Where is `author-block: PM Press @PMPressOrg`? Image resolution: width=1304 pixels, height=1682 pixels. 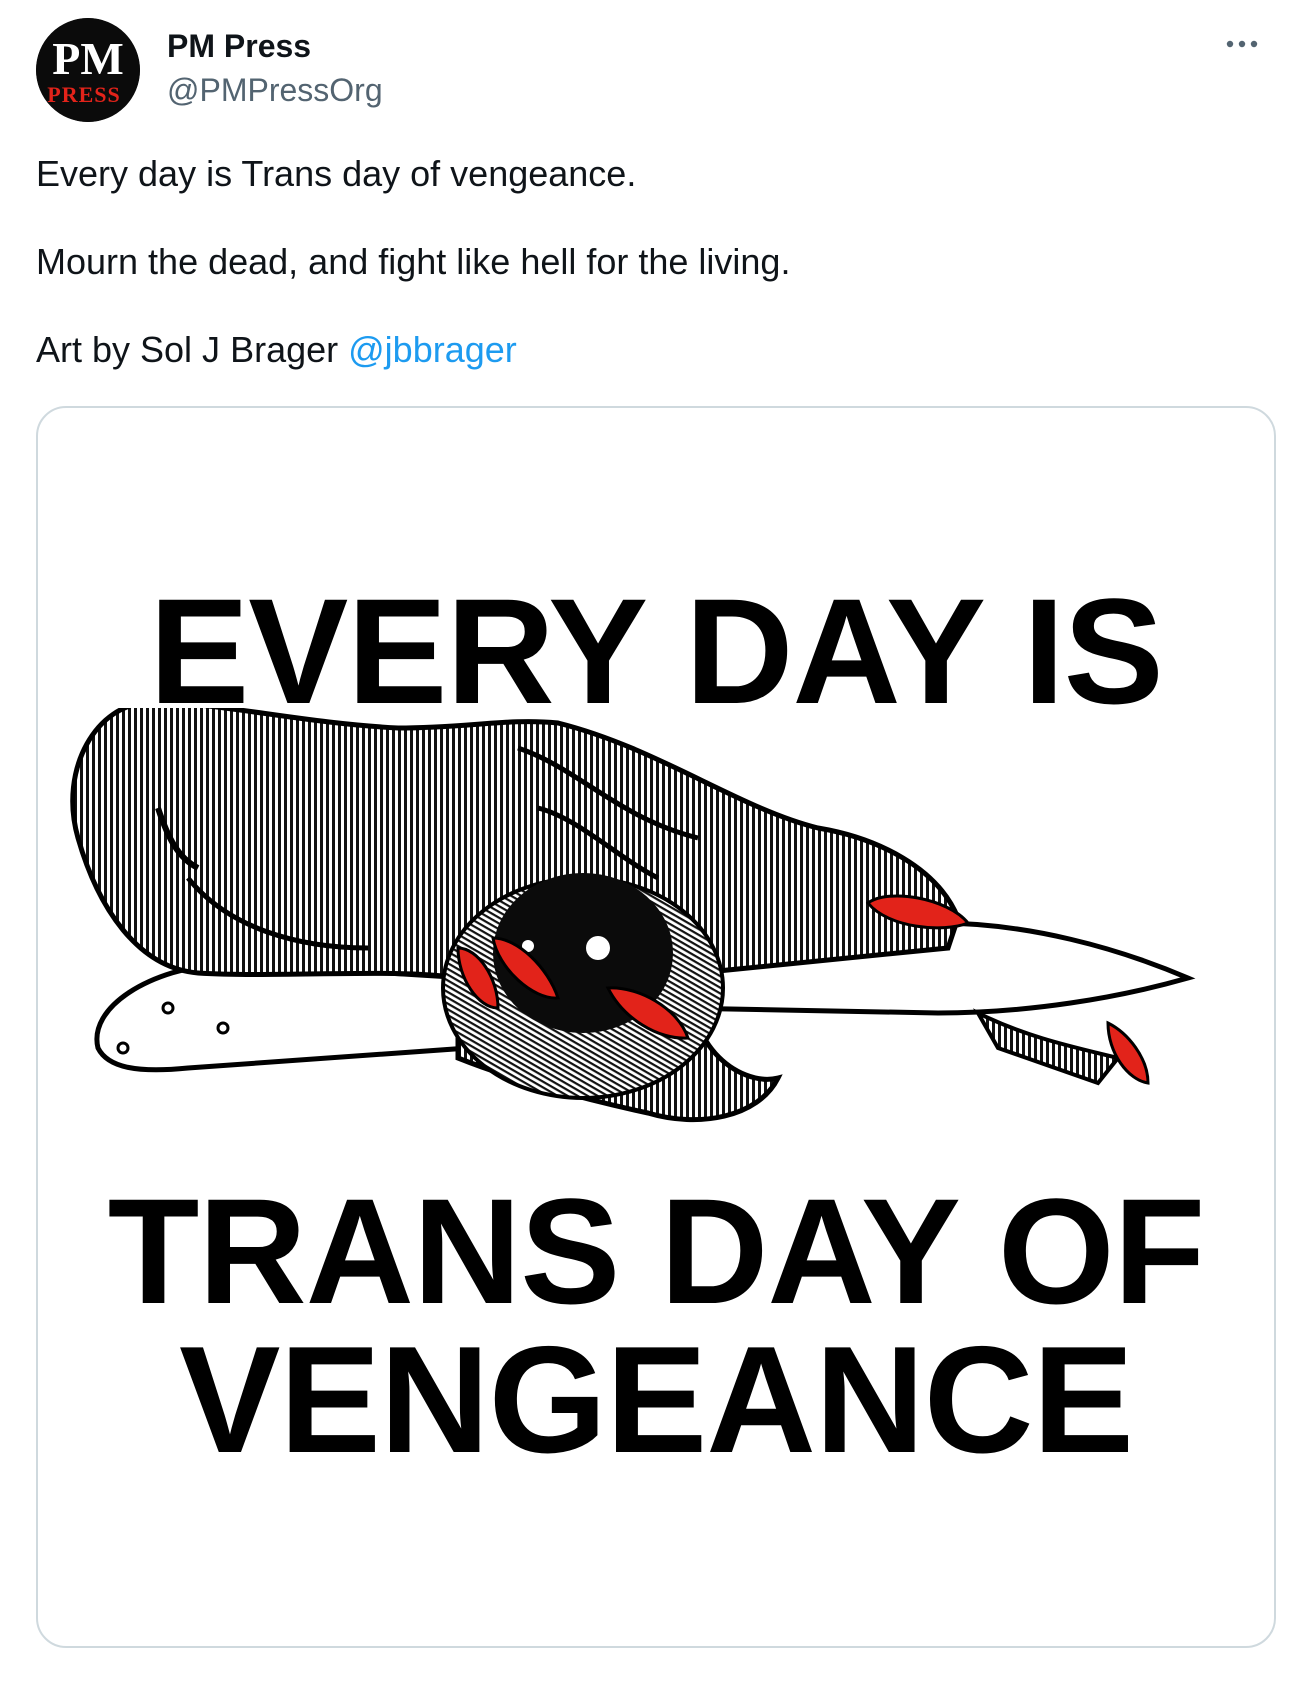 author-block: PM Press @PMPressOrg is located at coordinates (275, 68).